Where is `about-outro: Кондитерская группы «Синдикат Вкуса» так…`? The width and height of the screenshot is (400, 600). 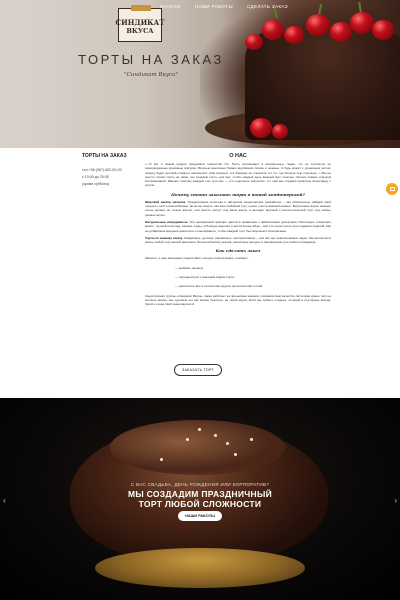 about-outro: Кондитерская группы «Синдикат Вкуса» так… is located at coordinates (238, 300).